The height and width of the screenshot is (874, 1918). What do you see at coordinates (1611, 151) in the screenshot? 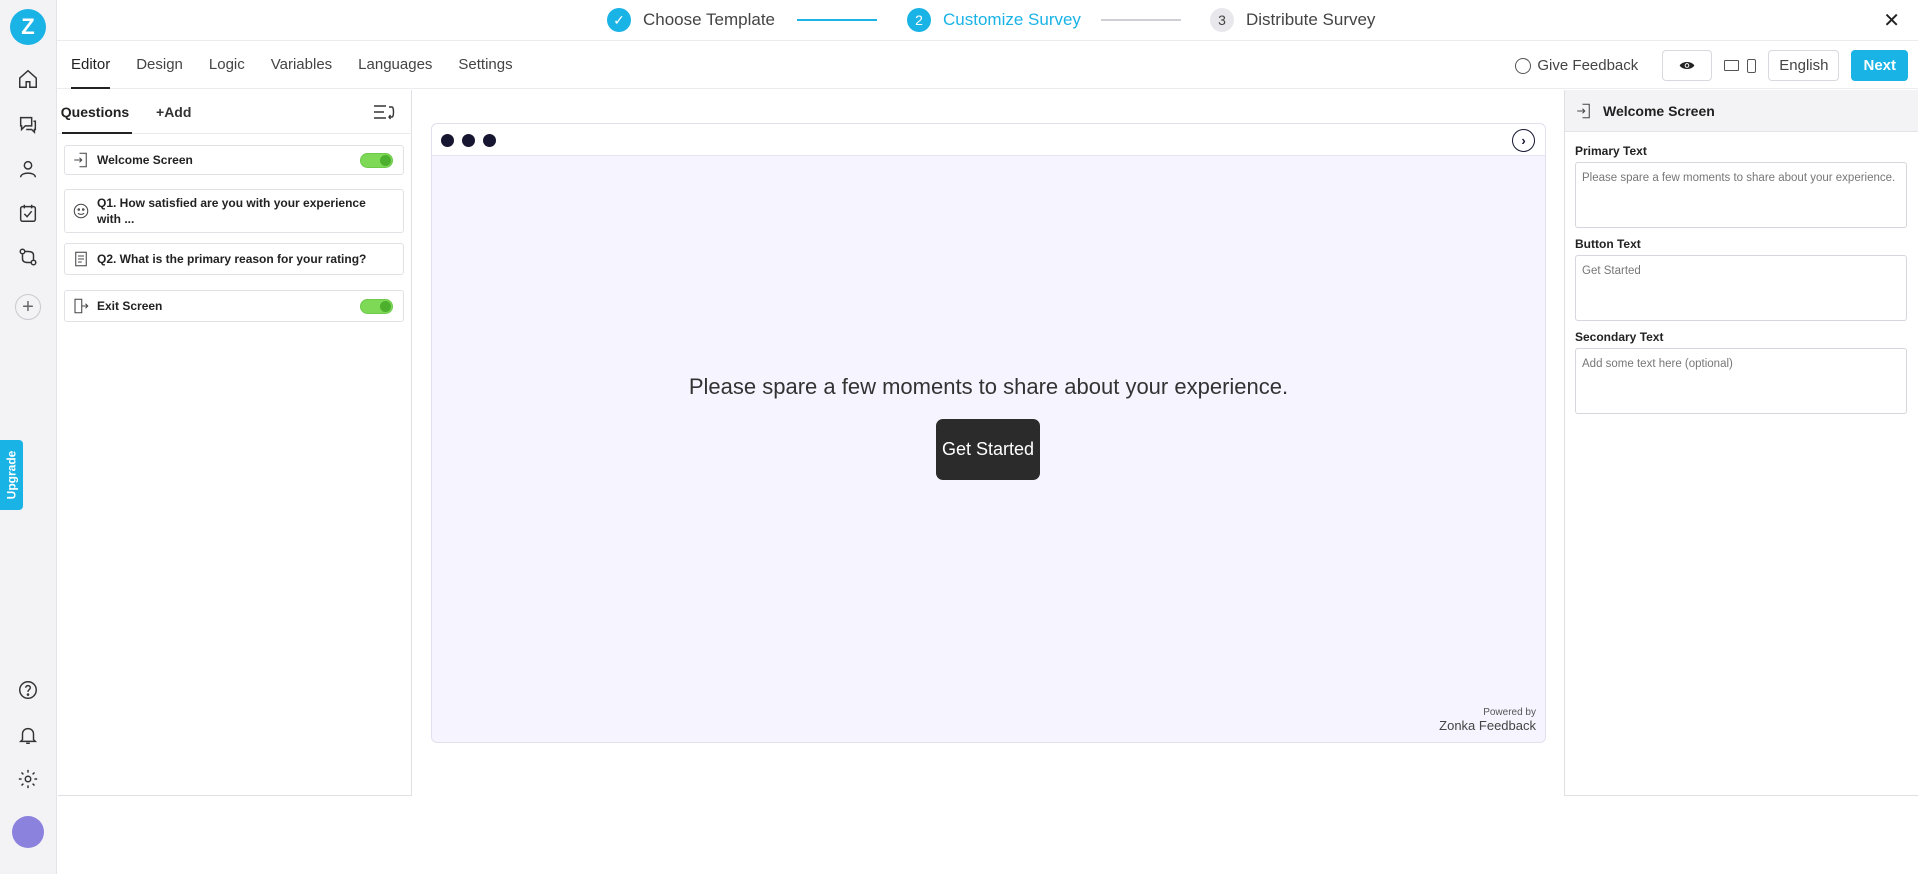
I see `field-label: Primary Text` at bounding box center [1611, 151].